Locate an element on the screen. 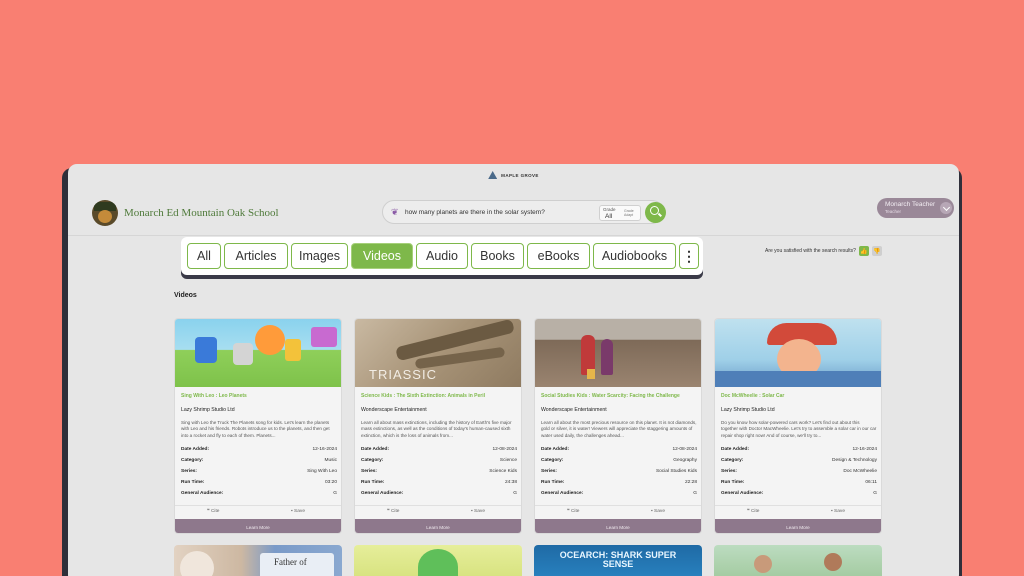  run-time-row: Run Time: 03:20 is located at coordinates (259, 484).